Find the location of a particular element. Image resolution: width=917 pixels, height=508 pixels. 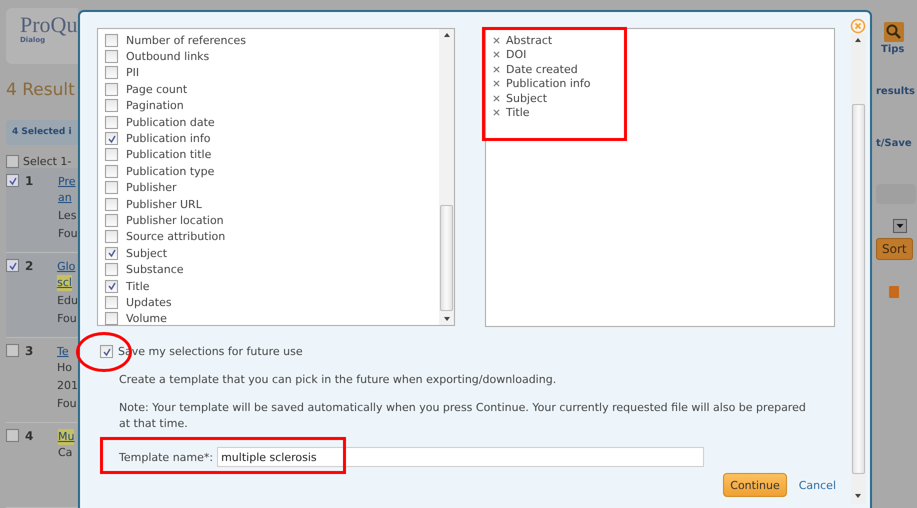

field-label: Subject is located at coordinates (147, 253).